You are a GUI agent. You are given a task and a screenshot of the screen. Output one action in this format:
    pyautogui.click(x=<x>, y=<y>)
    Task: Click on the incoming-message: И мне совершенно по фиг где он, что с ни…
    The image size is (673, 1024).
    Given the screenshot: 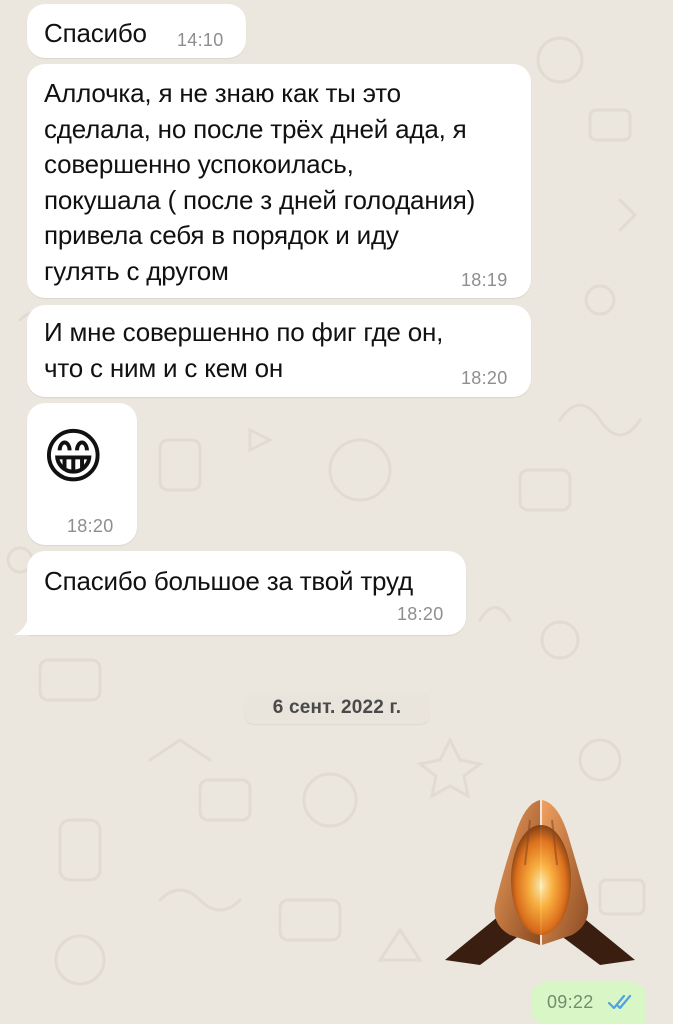 What is the action you would take?
    pyautogui.click(x=279, y=351)
    